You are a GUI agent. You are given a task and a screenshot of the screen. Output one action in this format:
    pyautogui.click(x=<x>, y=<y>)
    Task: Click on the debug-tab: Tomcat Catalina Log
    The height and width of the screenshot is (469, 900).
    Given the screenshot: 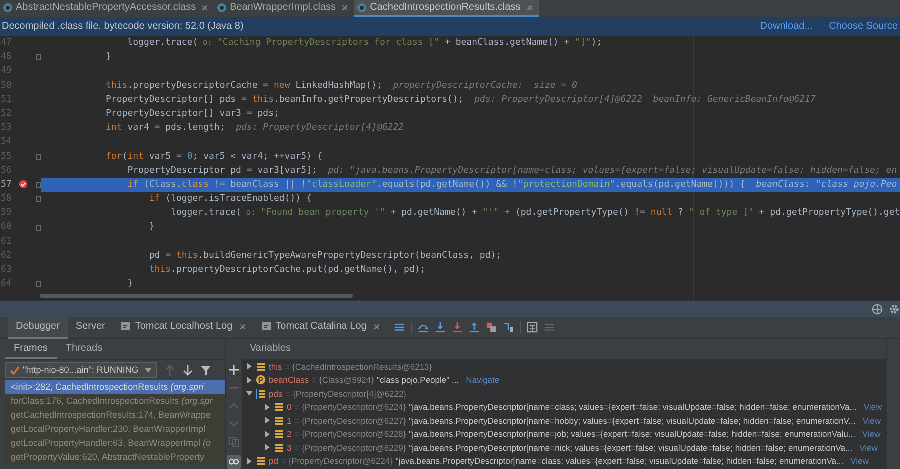 What is the action you would take?
    pyautogui.click(x=321, y=327)
    